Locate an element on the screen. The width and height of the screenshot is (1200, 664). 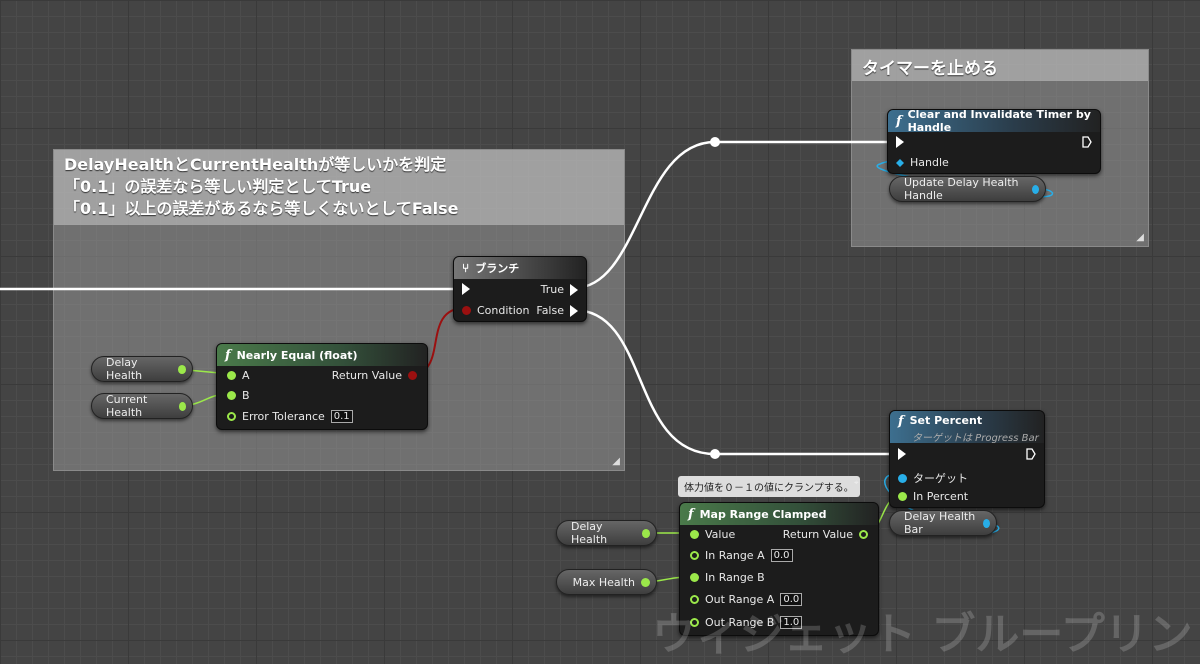
var-label: Delay Health Bar is located at coordinates (940, 523).